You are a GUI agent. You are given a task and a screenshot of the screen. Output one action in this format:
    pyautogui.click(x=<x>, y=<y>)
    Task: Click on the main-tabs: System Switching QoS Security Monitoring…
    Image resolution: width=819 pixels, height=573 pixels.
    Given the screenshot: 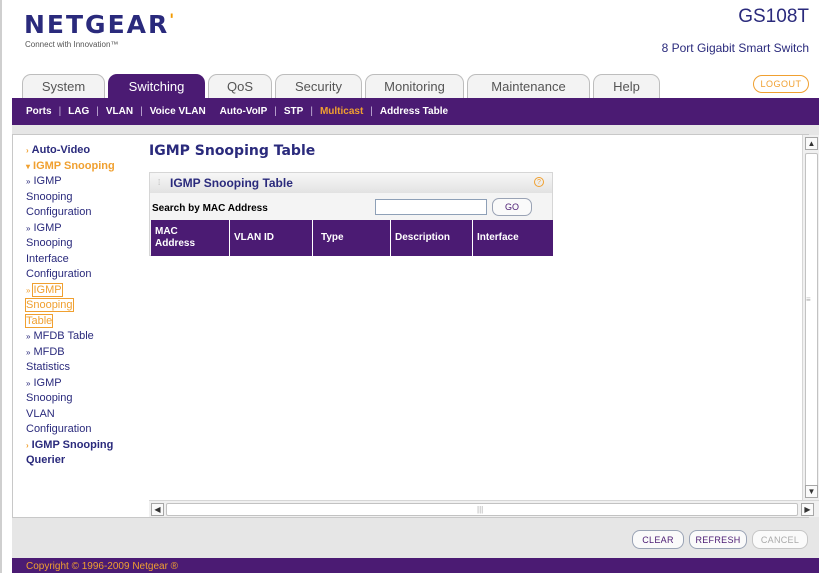 What is the action you would take?
    pyautogui.click(x=342, y=86)
    